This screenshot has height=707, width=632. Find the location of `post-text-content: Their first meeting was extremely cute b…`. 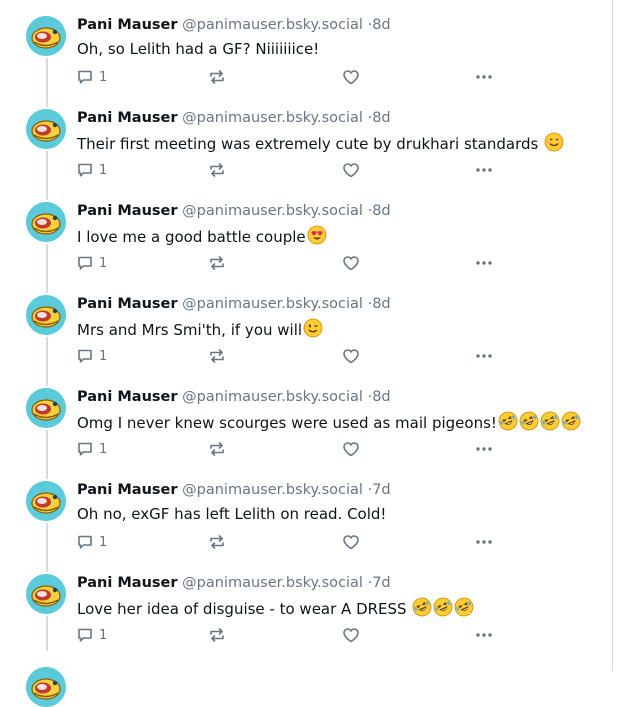

post-text-content: Their first meeting was extremely cute b… is located at coordinates (310, 144).